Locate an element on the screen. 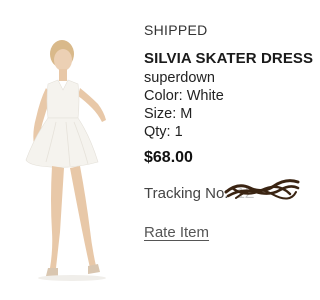 The image size is (320, 300). quantity-detail: Qty: 1 is located at coordinates (163, 132).